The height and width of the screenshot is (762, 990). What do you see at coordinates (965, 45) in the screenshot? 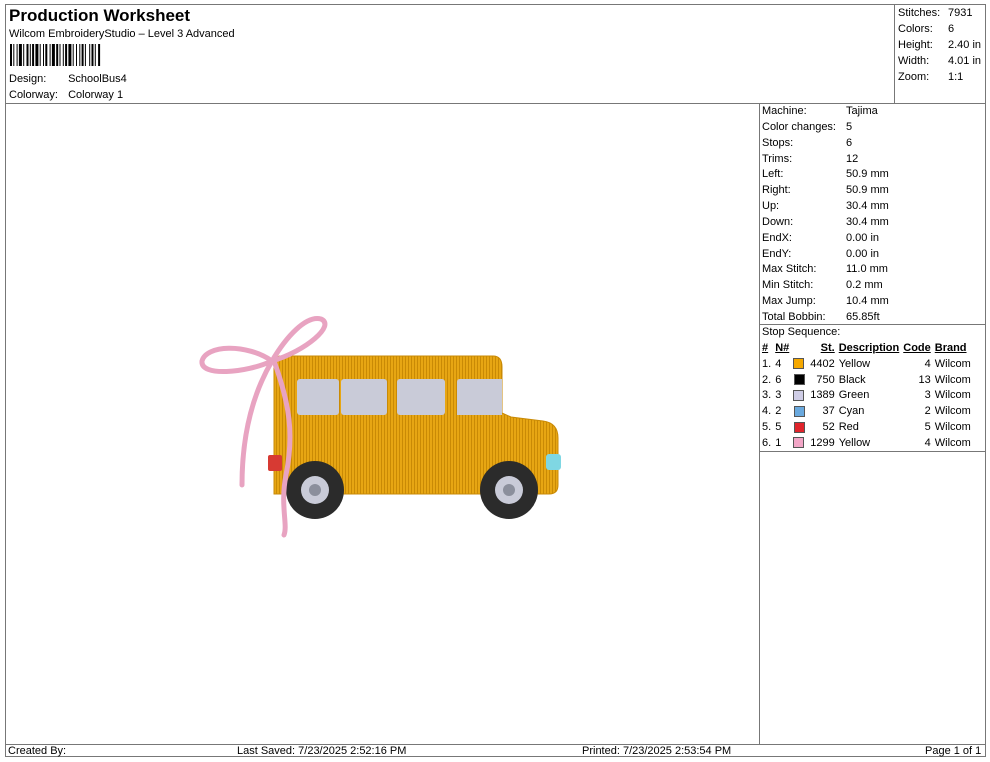
I see `summary-value: 2.40 in` at bounding box center [965, 45].